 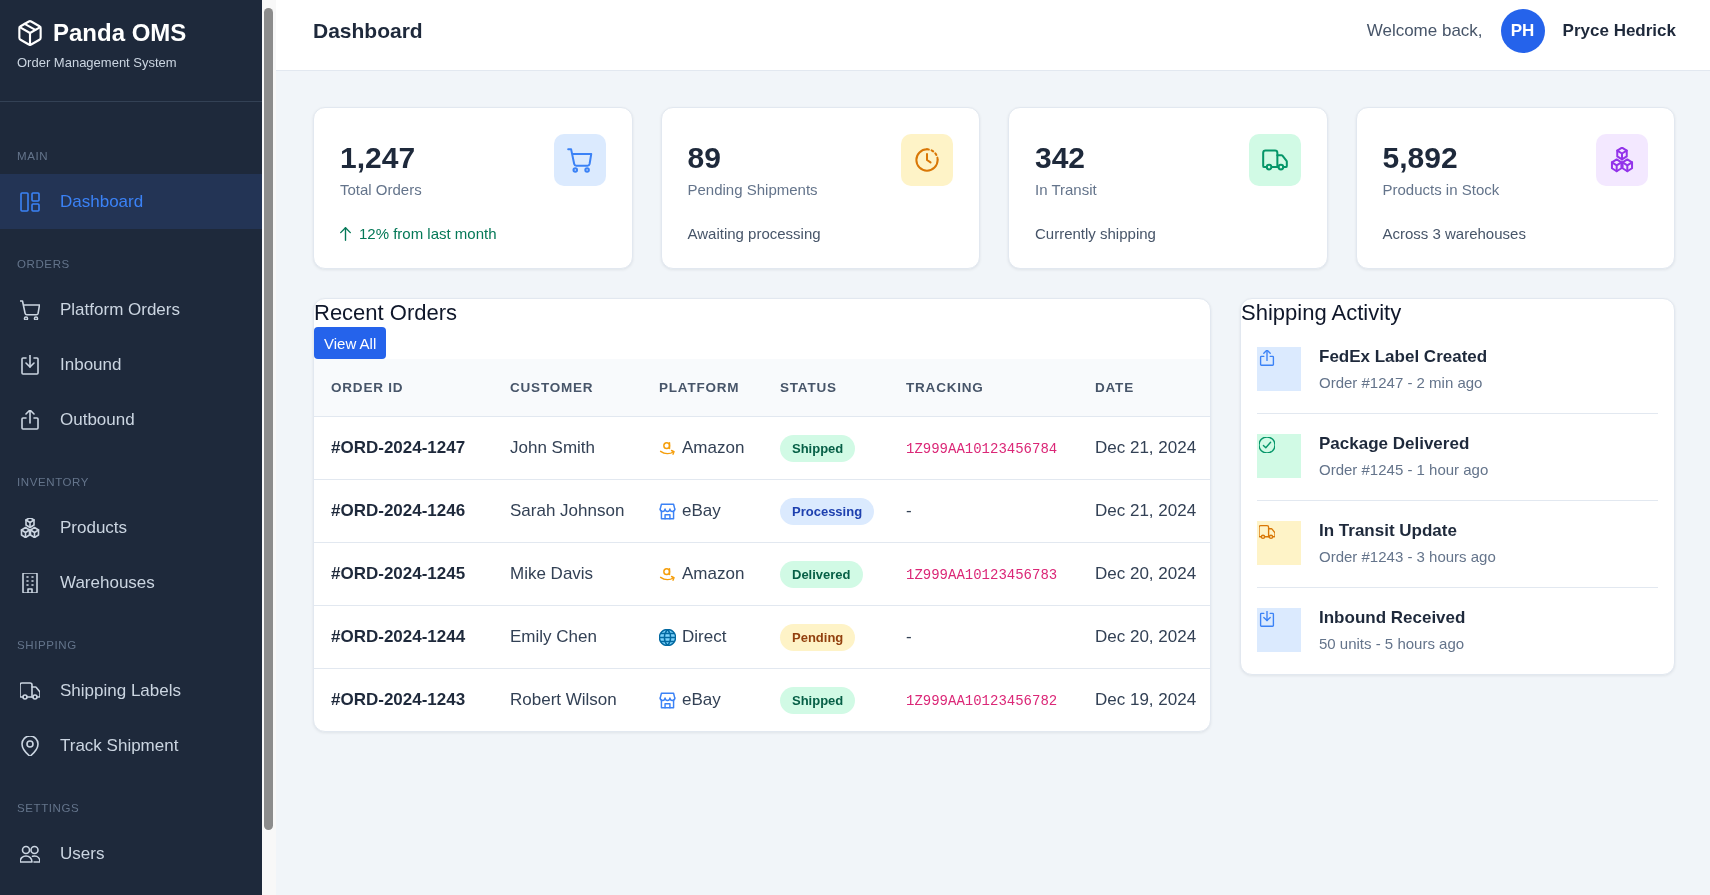 What do you see at coordinates (30, 853) in the screenshot?
I see `people-icon` at bounding box center [30, 853].